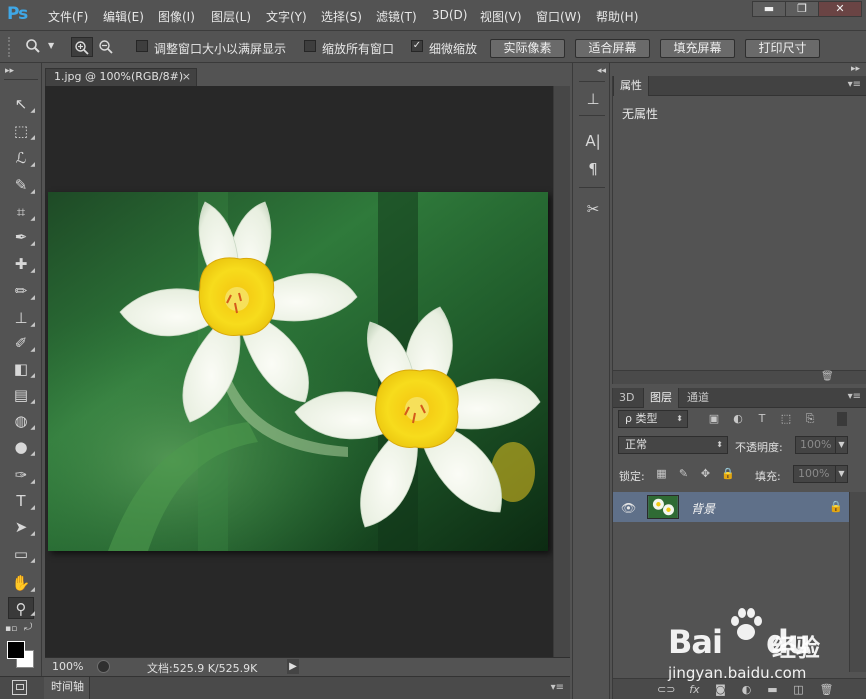 The height and width of the screenshot is (699, 866). Describe the element at coordinates (68, 16) in the screenshot. I see `menu-file: 文件(F)` at that location.